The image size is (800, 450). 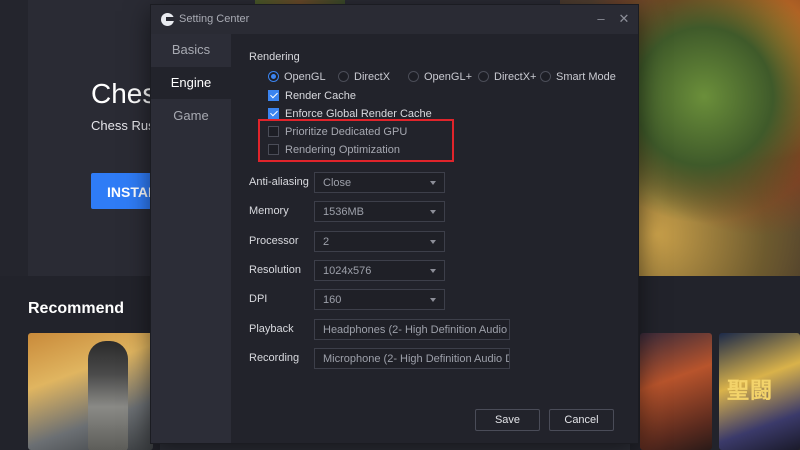 I want to click on processor-label: Processor, so click(x=274, y=241).